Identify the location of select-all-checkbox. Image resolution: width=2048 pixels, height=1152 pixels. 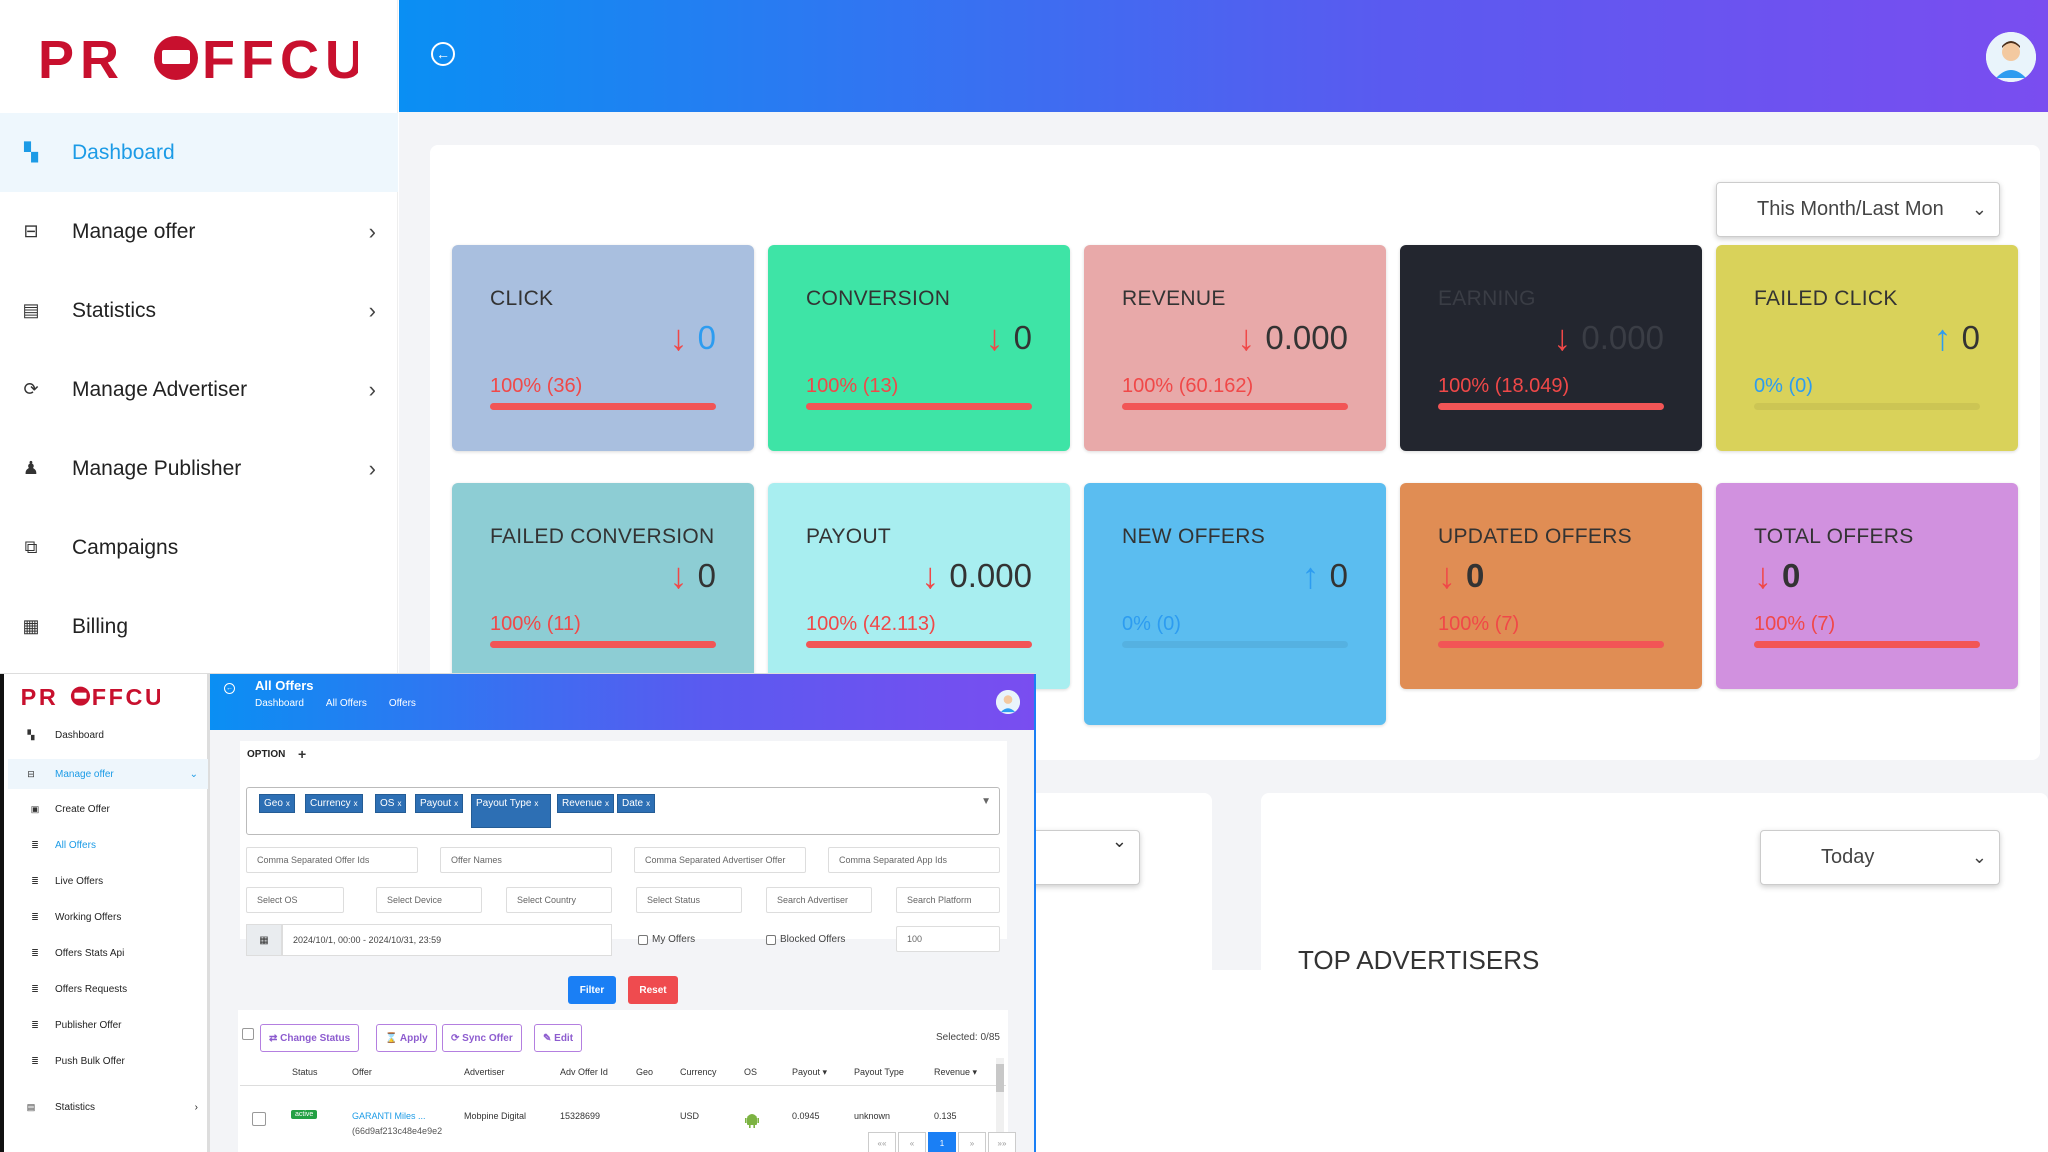
(248, 1034).